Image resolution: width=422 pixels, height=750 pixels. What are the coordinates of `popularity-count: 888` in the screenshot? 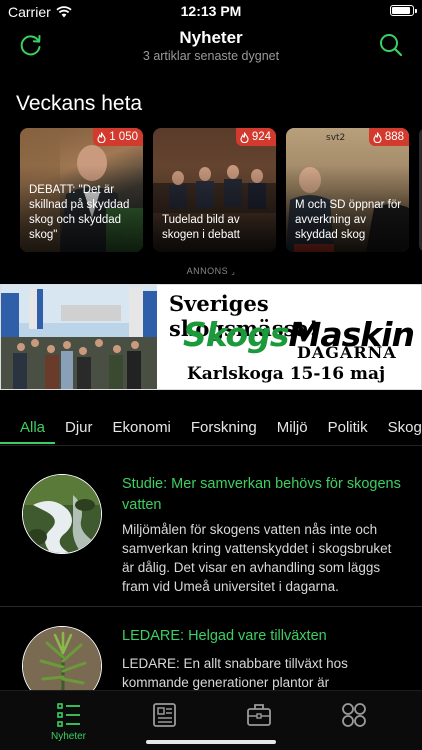 It's located at (394, 137).